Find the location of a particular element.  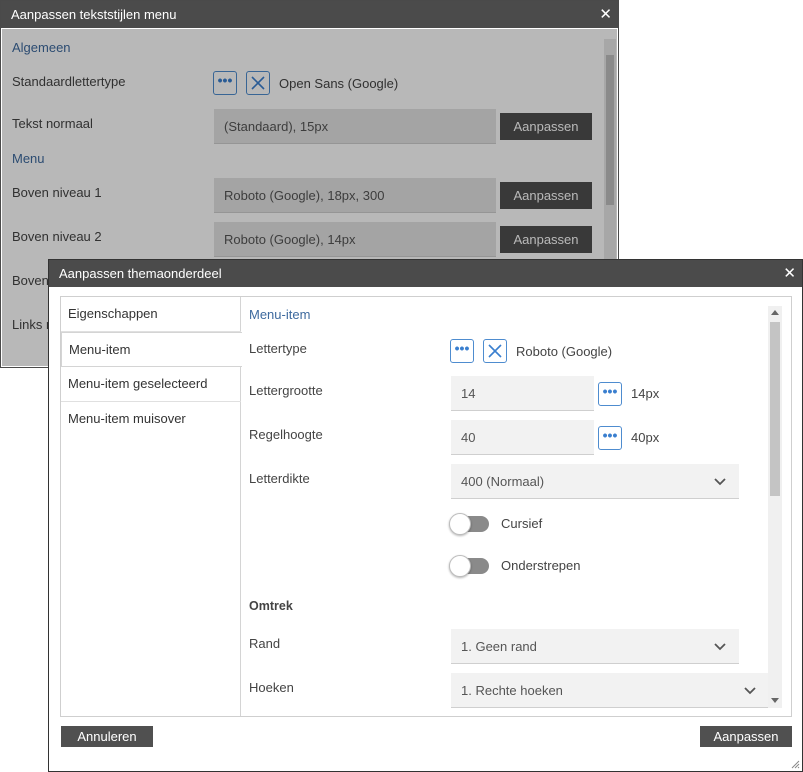

line-height-label: Regelhoogte is located at coordinates (286, 434).